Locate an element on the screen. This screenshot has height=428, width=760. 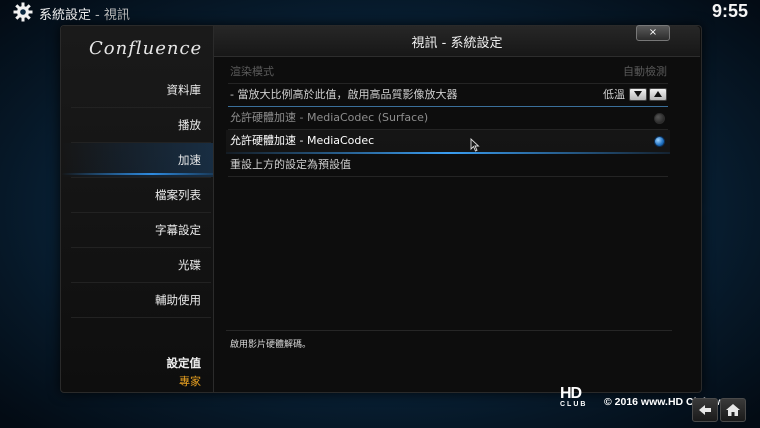
spinner-up-button is located at coordinates (658, 94).